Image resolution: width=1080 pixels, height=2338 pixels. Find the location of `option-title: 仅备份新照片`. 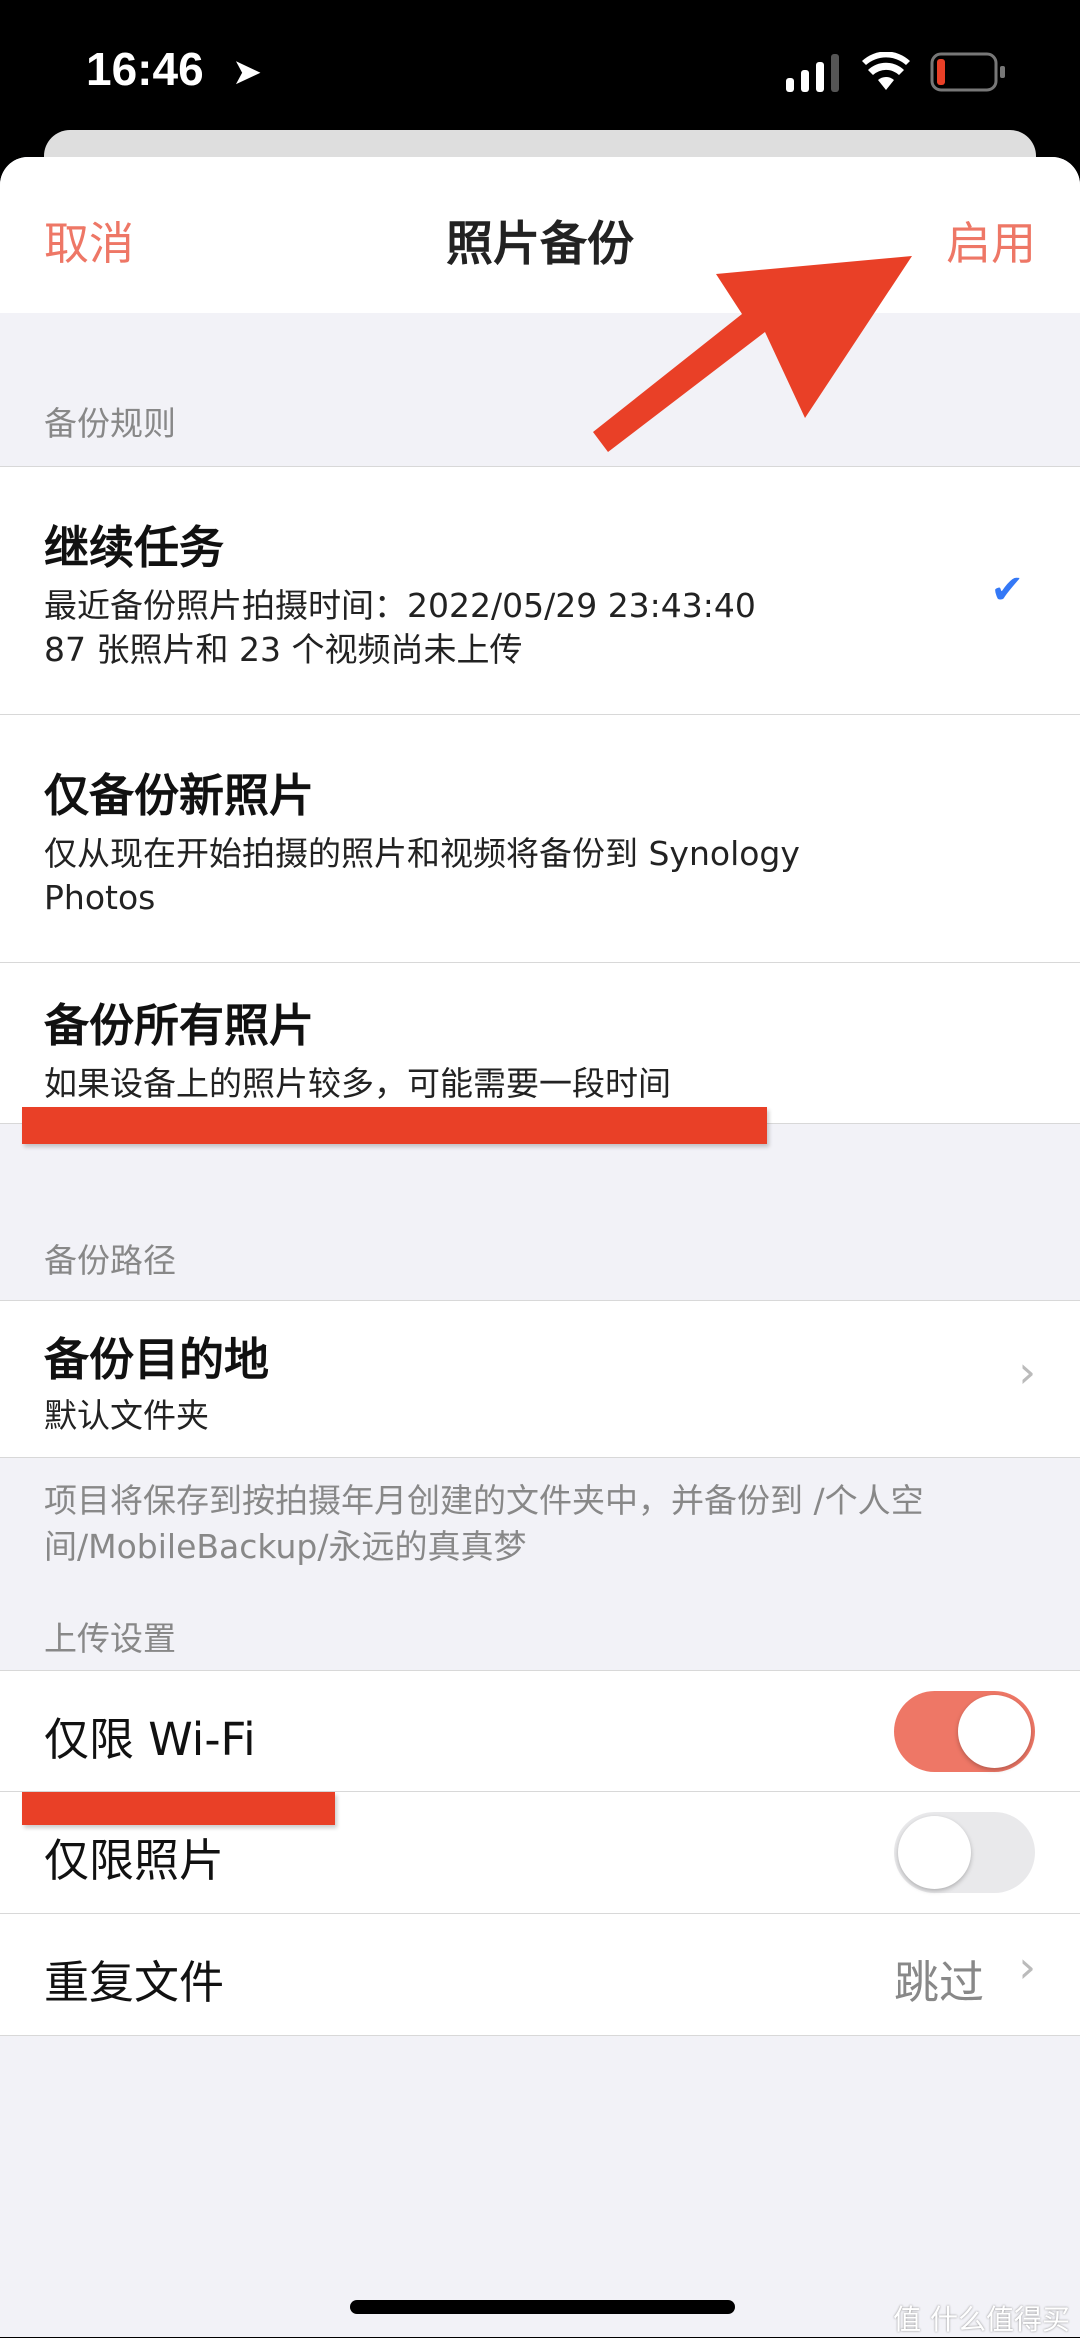

option-title: 仅备份新照片 is located at coordinates (179, 795).